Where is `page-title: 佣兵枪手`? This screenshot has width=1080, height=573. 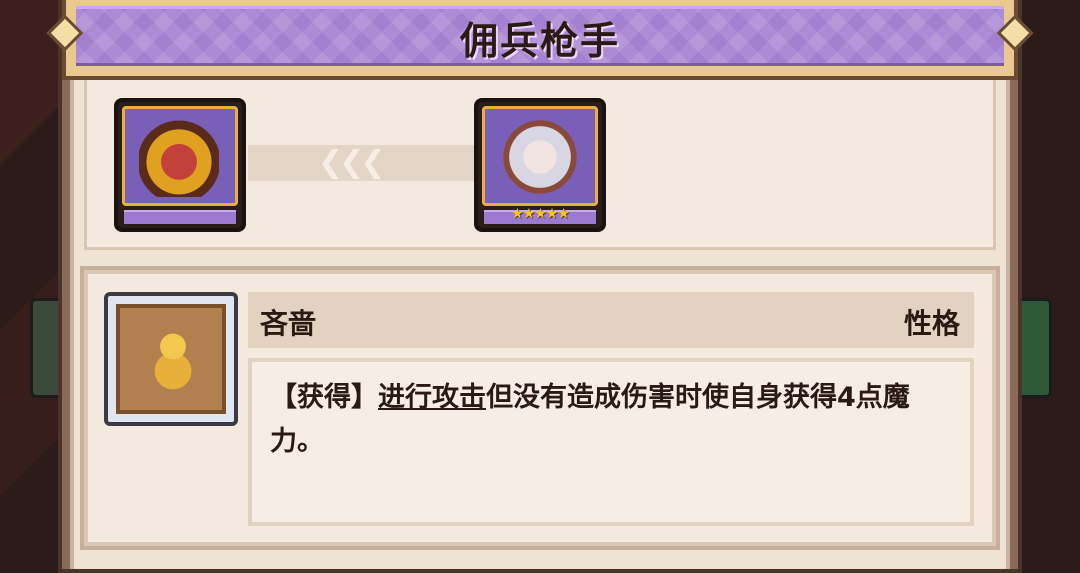 page-title: 佣兵枪手 is located at coordinates (539, 41).